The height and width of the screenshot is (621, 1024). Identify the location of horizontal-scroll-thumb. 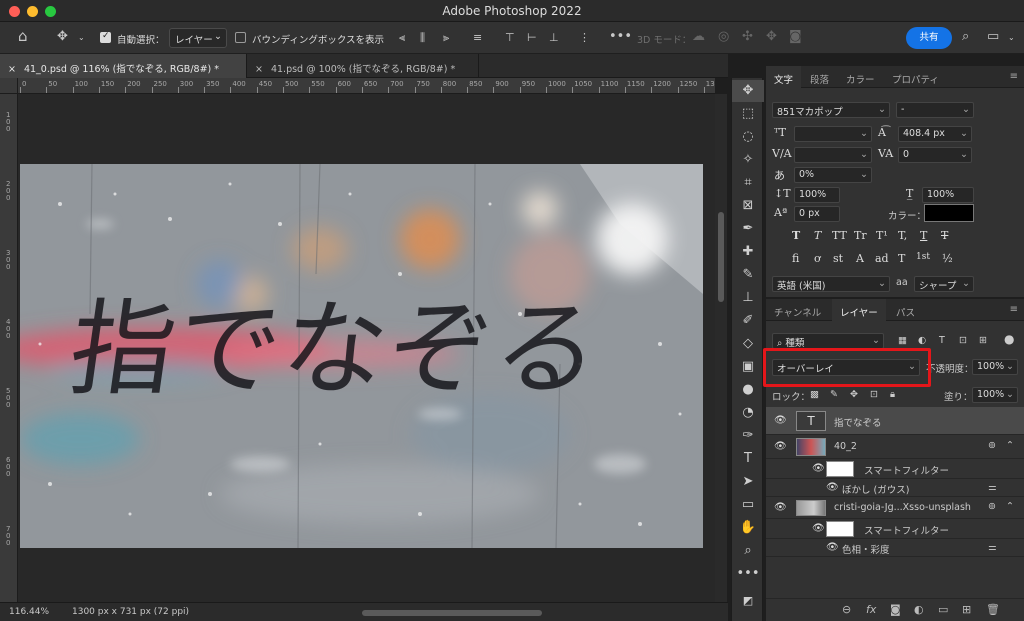
(452, 613).